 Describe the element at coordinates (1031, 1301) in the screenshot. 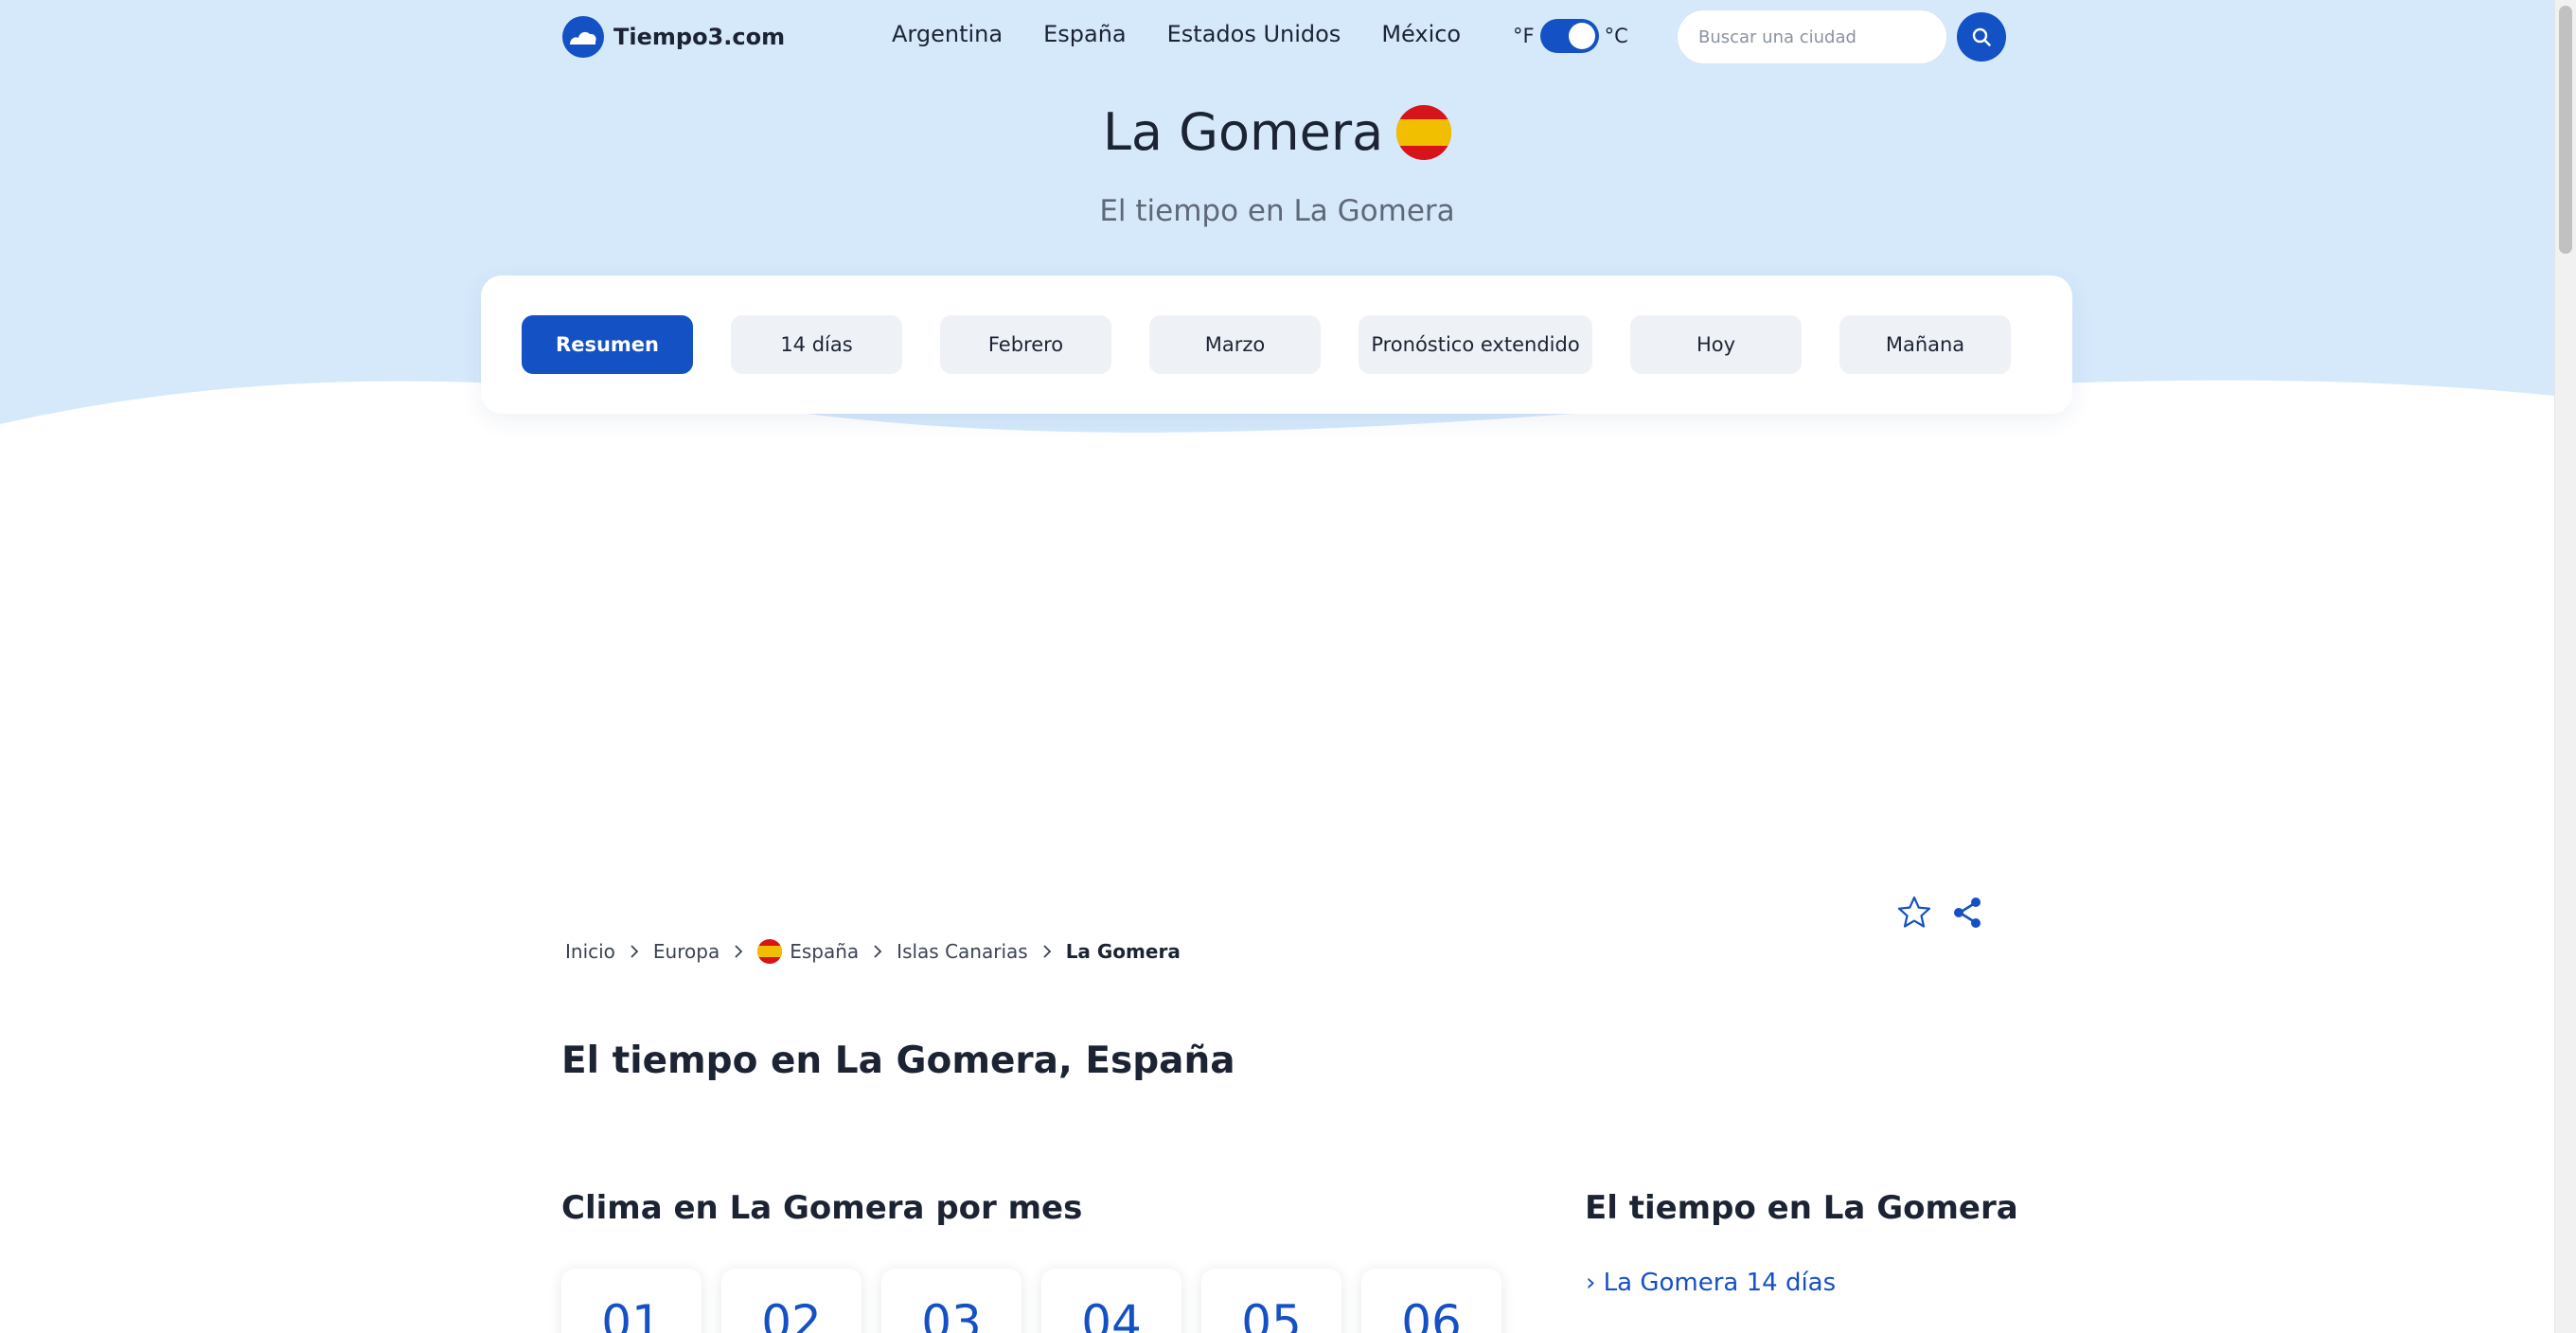

I see `month-cards: 01 02 03 04 05 06` at that location.